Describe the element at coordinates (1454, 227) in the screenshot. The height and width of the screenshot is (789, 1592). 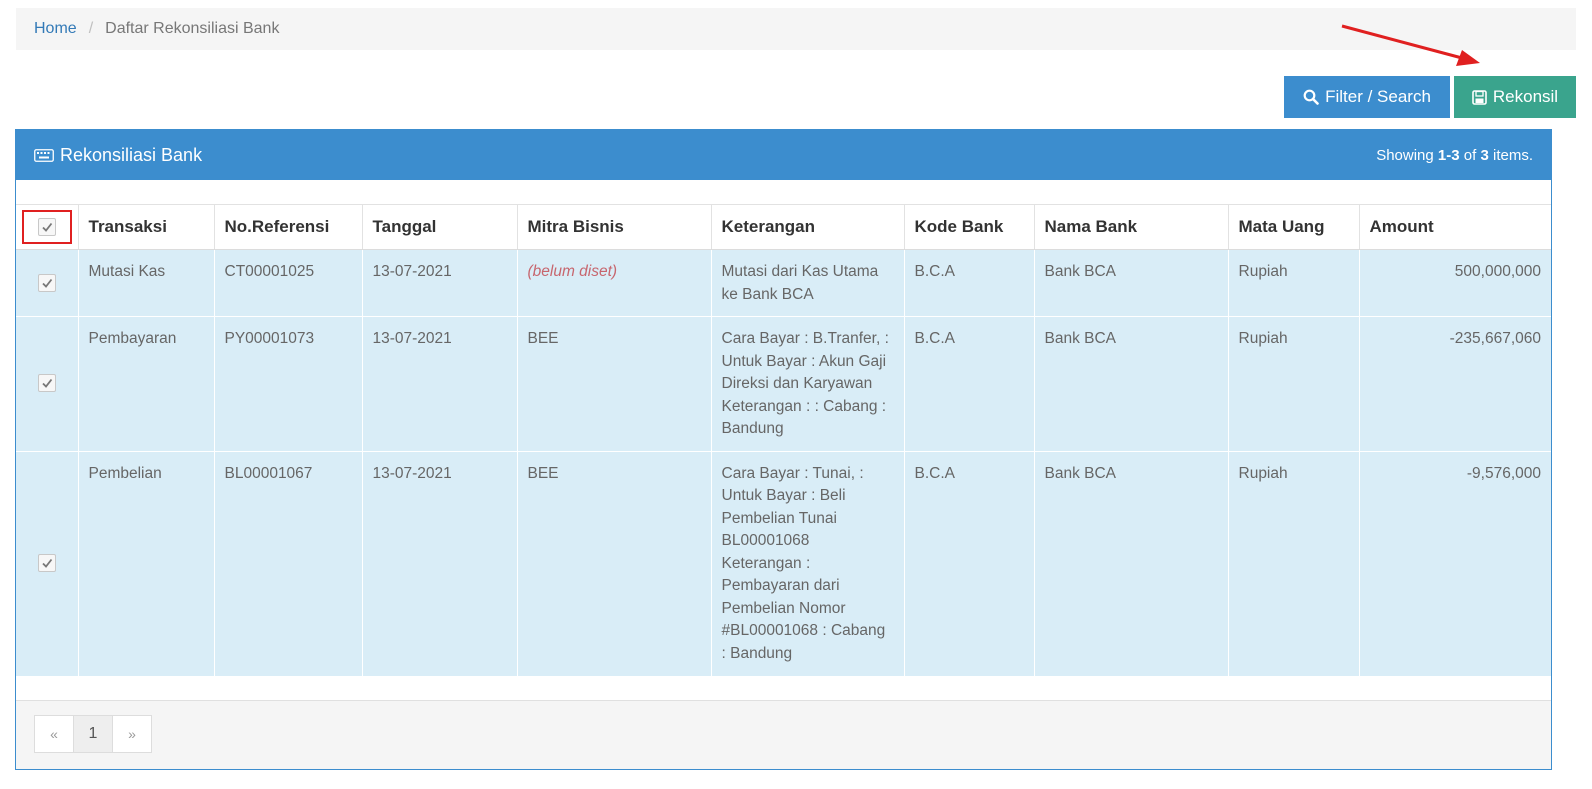
I see `column-header-amount: Amount` at that location.